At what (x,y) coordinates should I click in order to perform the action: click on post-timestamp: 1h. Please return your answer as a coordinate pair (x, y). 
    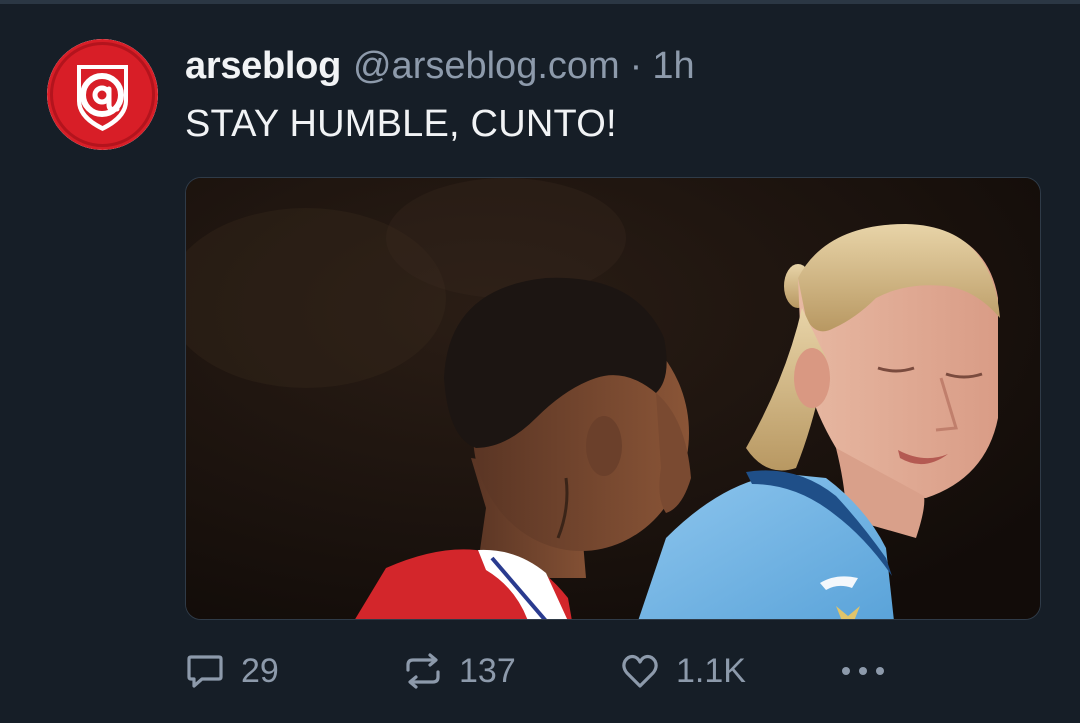
    Looking at the image, I should click on (673, 66).